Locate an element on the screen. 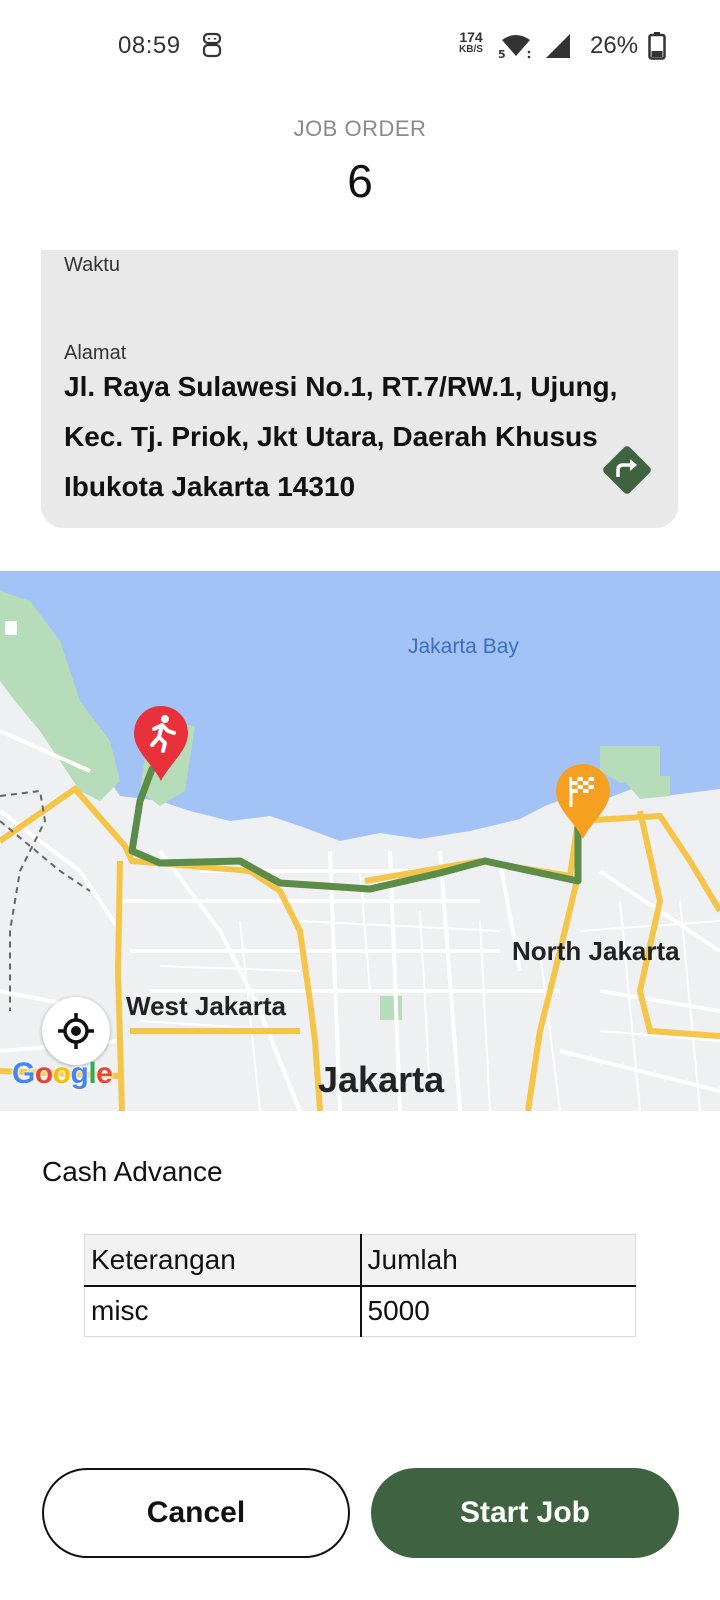 The image size is (720, 1600). status-bar: 08:59 174 KB/S 5 26% is located at coordinates (360, 46).